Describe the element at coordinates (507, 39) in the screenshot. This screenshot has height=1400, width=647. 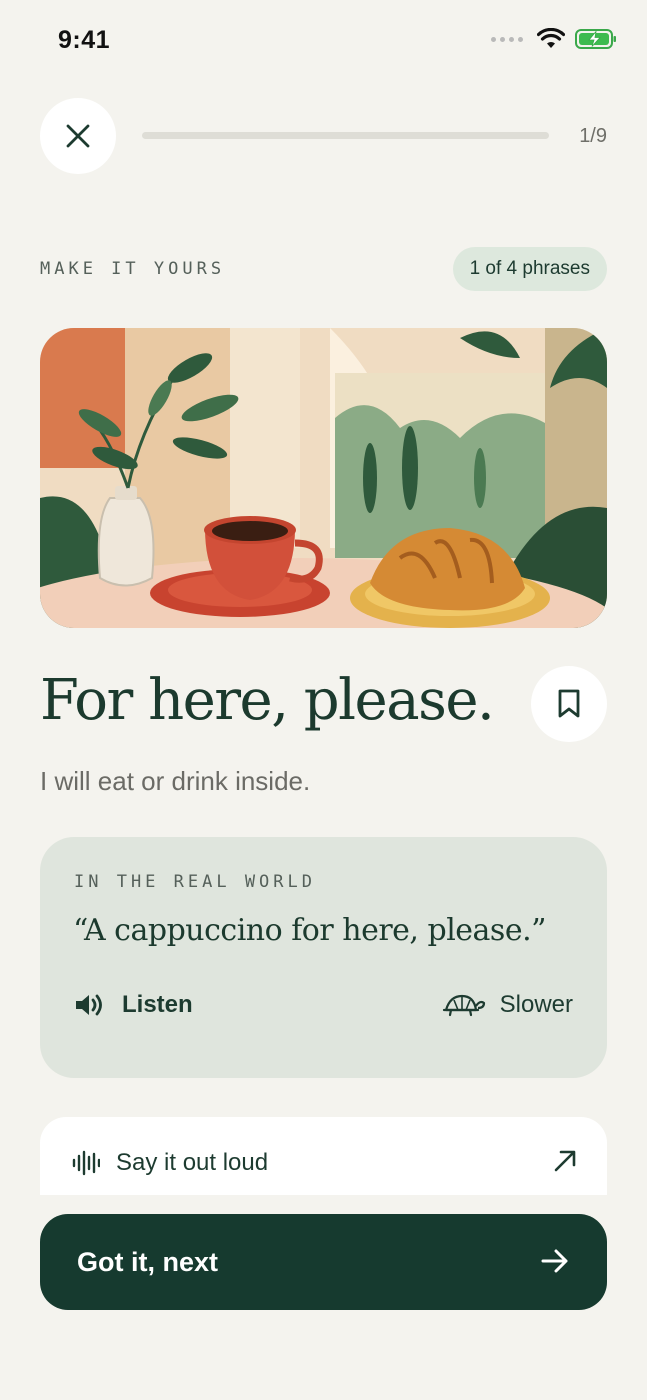
I see `signal-icon` at that location.